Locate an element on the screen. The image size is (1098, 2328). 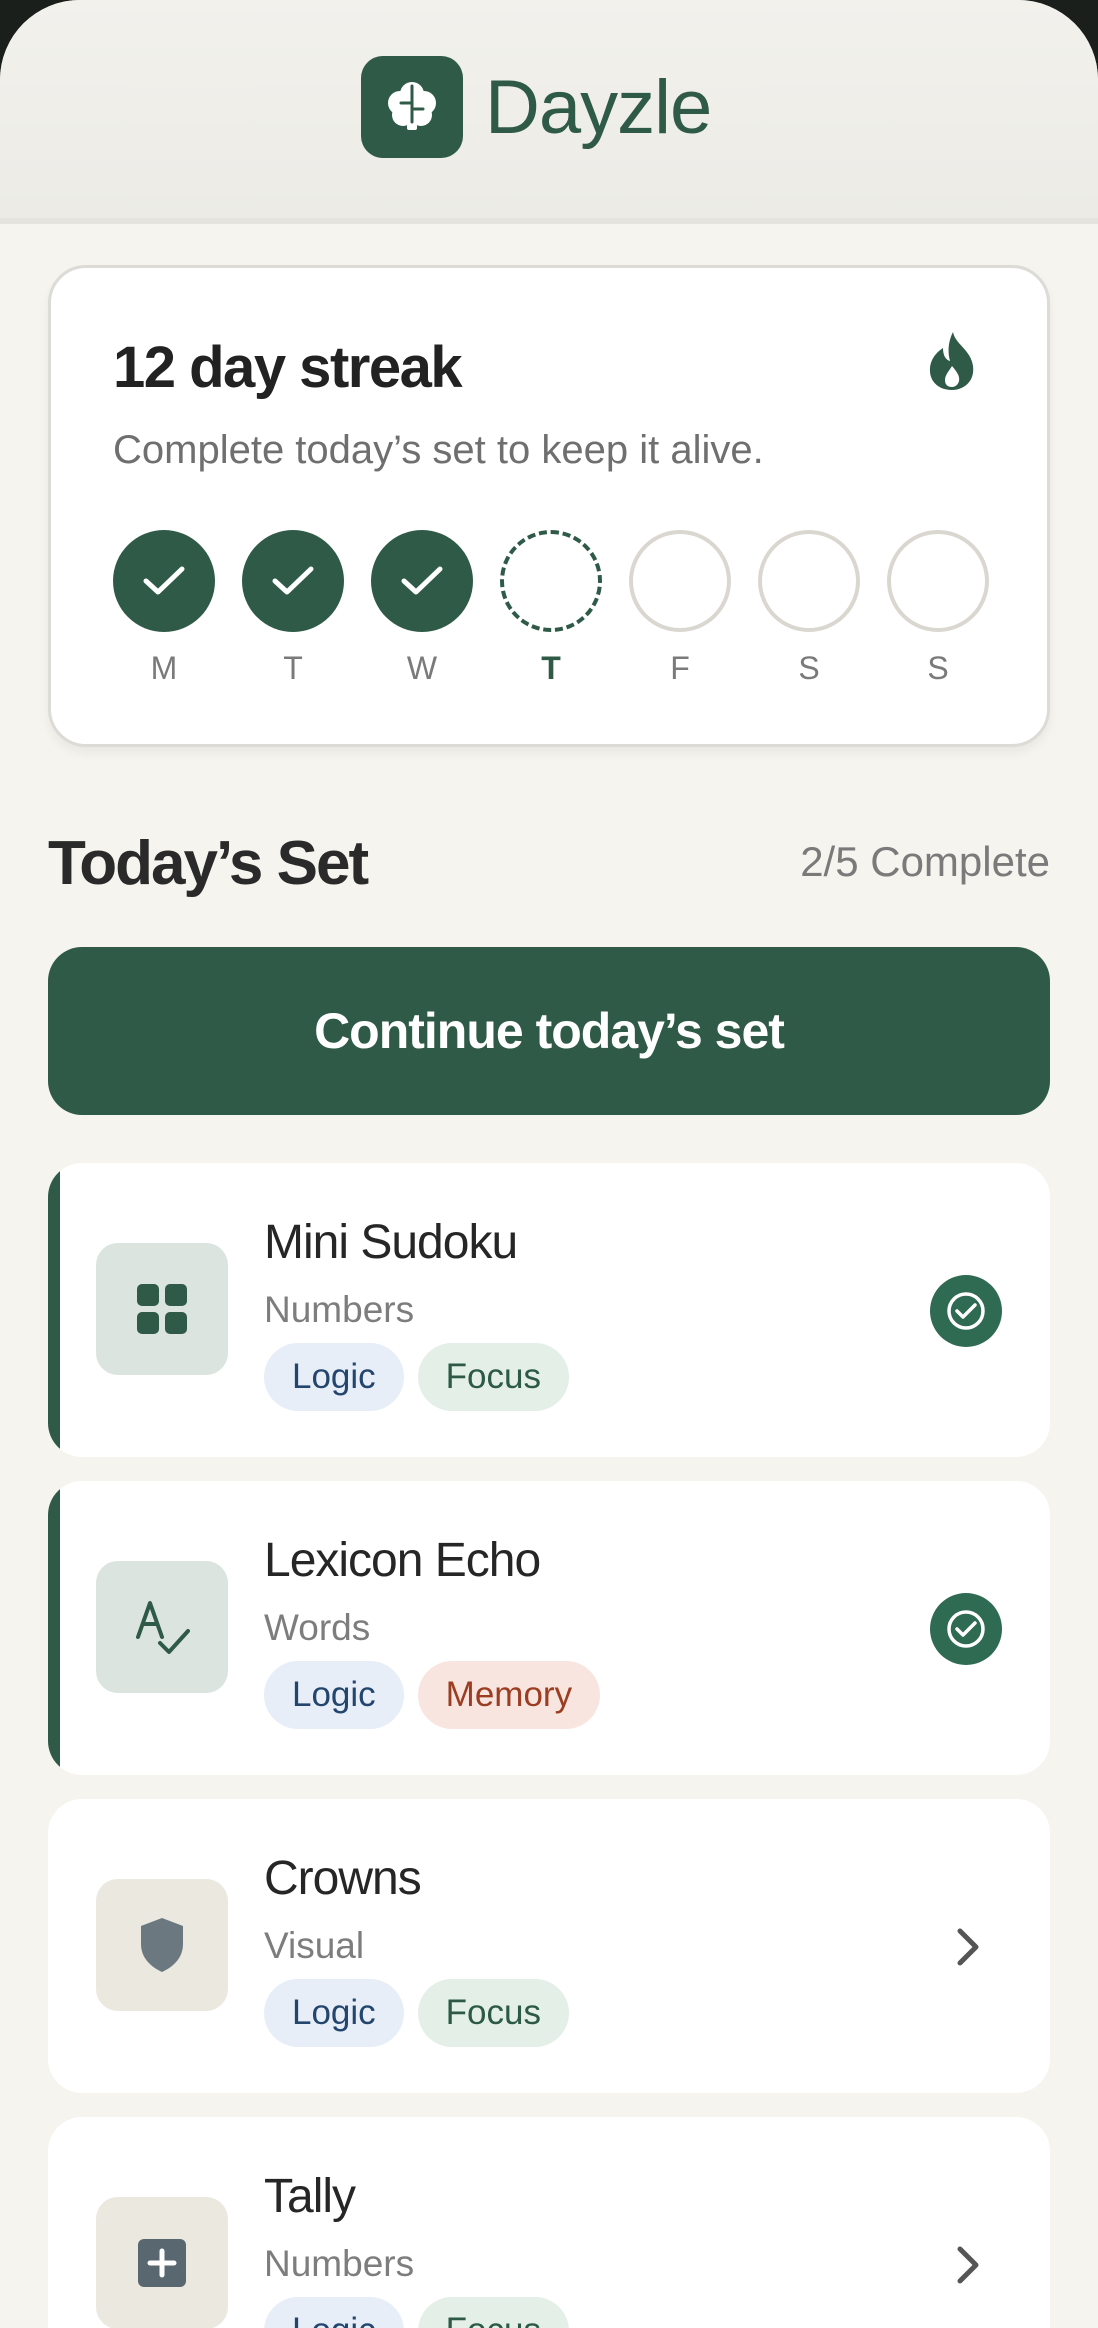
day-label: W is located at coordinates (422, 668).